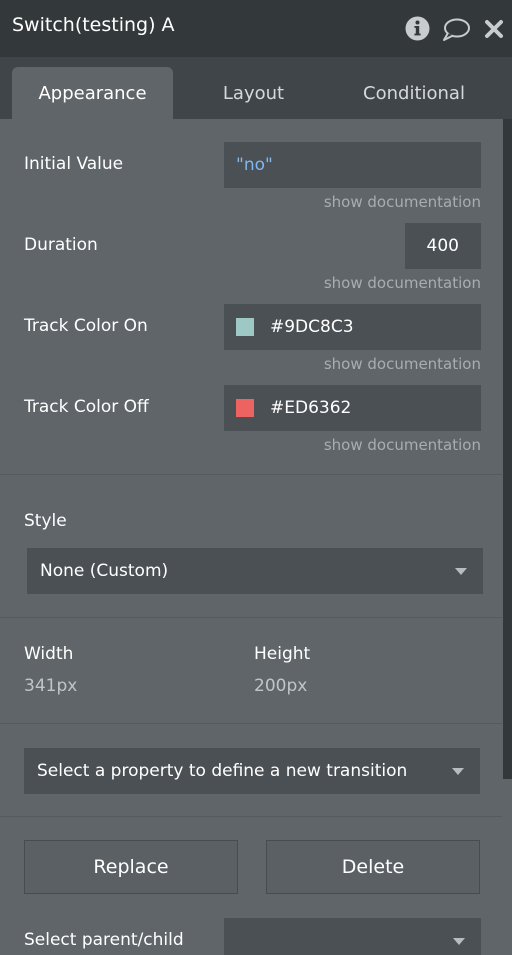 The image size is (512, 955). What do you see at coordinates (45, 521) in the screenshot?
I see `style-label: Style` at bounding box center [45, 521].